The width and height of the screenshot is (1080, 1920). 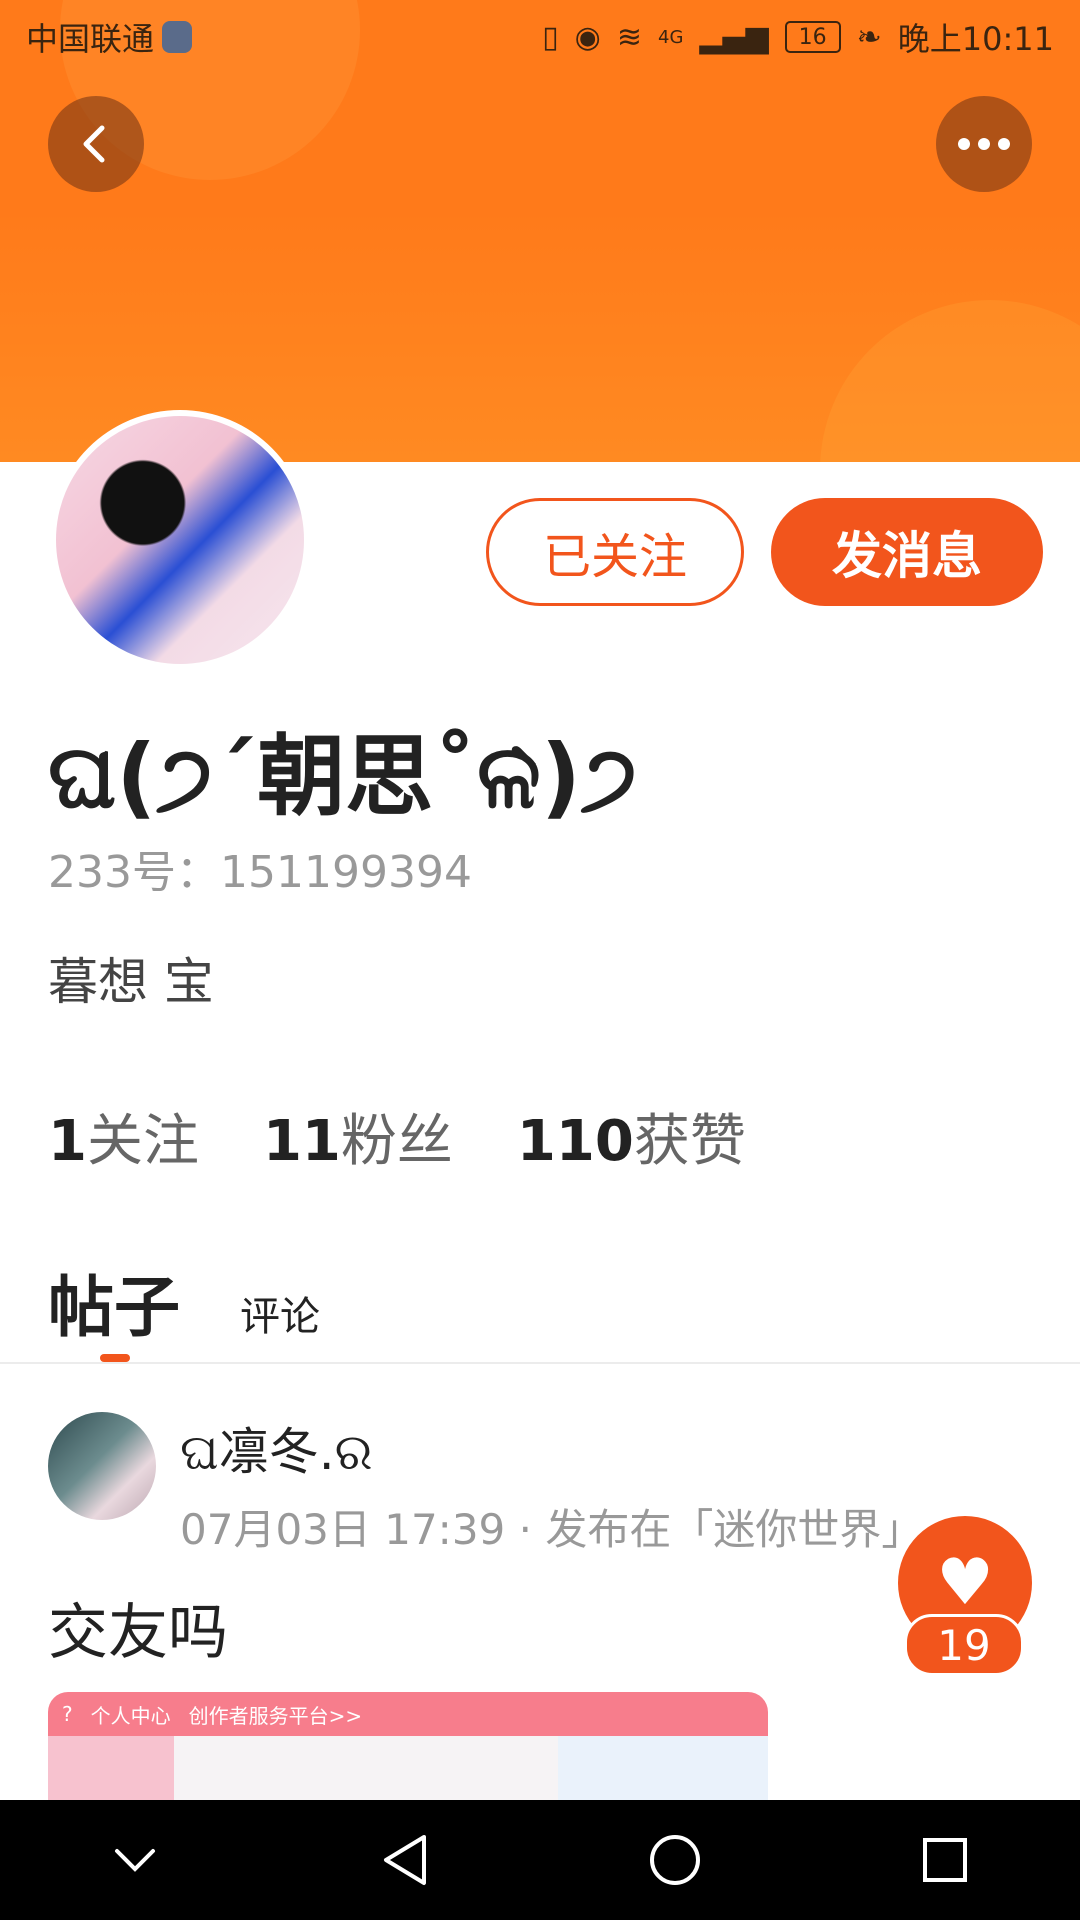 What do you see at coordinates (975, 39) in the screenshot?
I see `clock: 晚上10:11` at bounding box center [975, 39].